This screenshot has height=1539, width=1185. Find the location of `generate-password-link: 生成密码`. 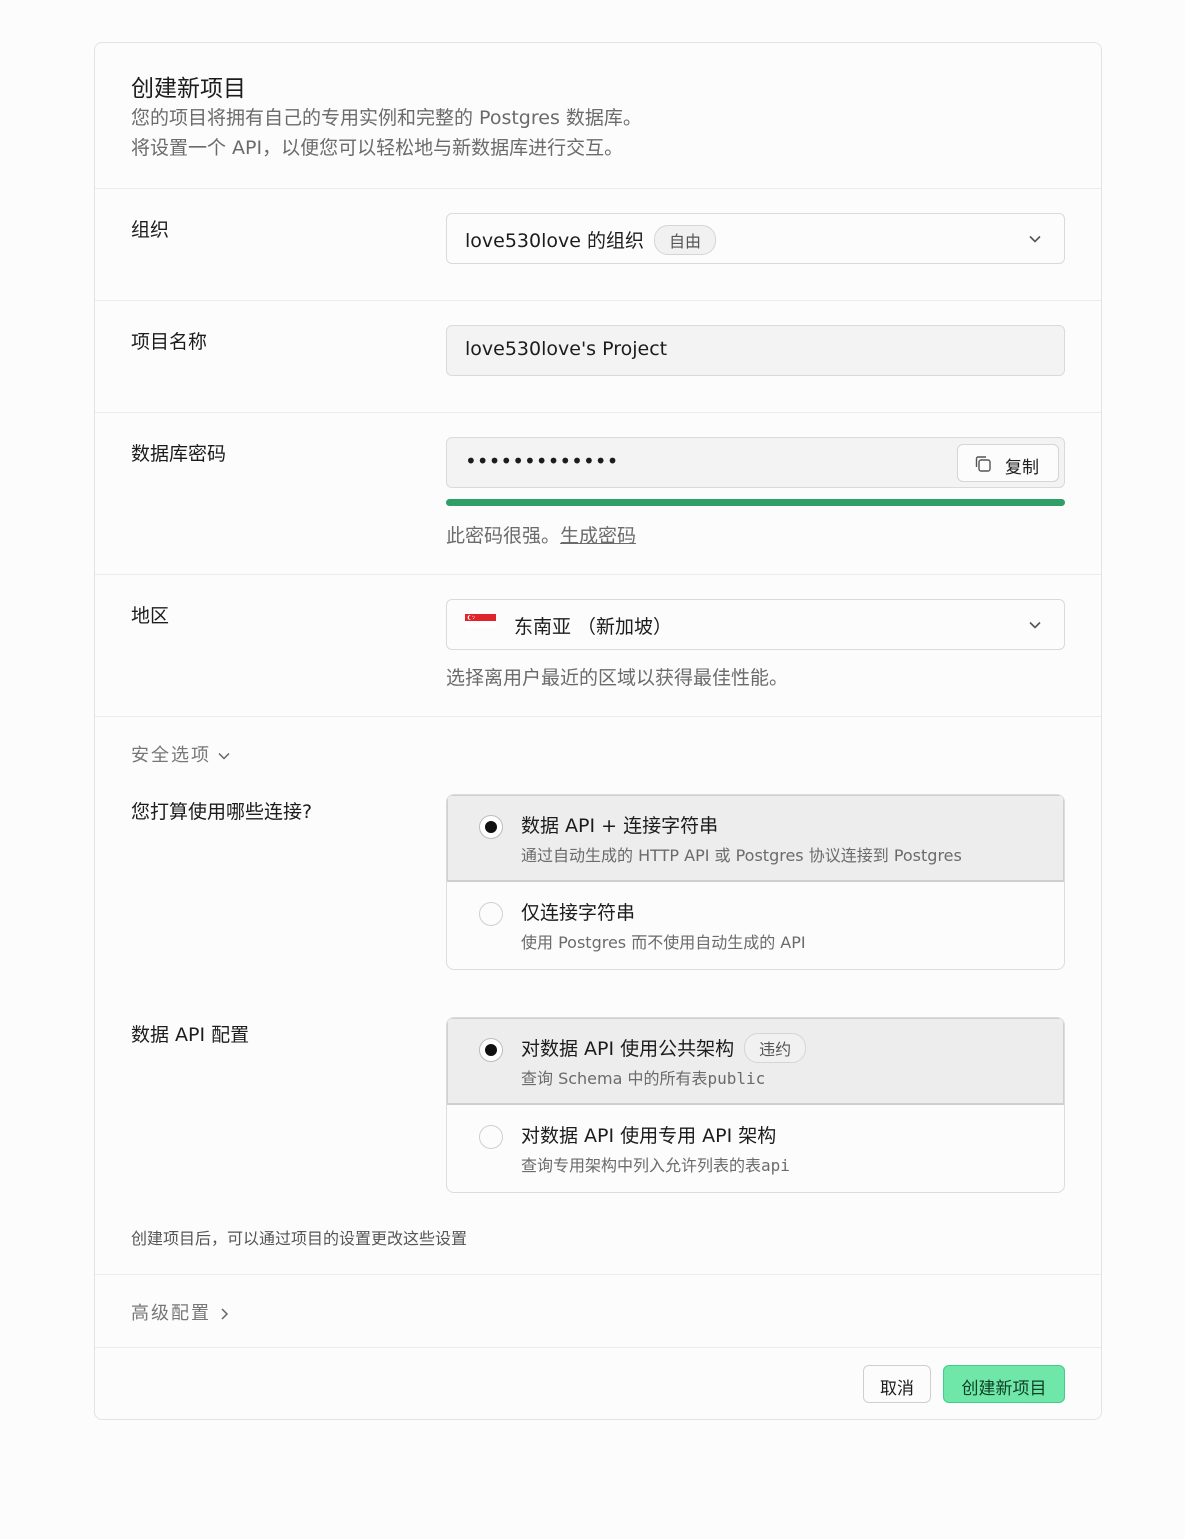

generate-password-link: 生成密码 is located at coordinates (598, 536).